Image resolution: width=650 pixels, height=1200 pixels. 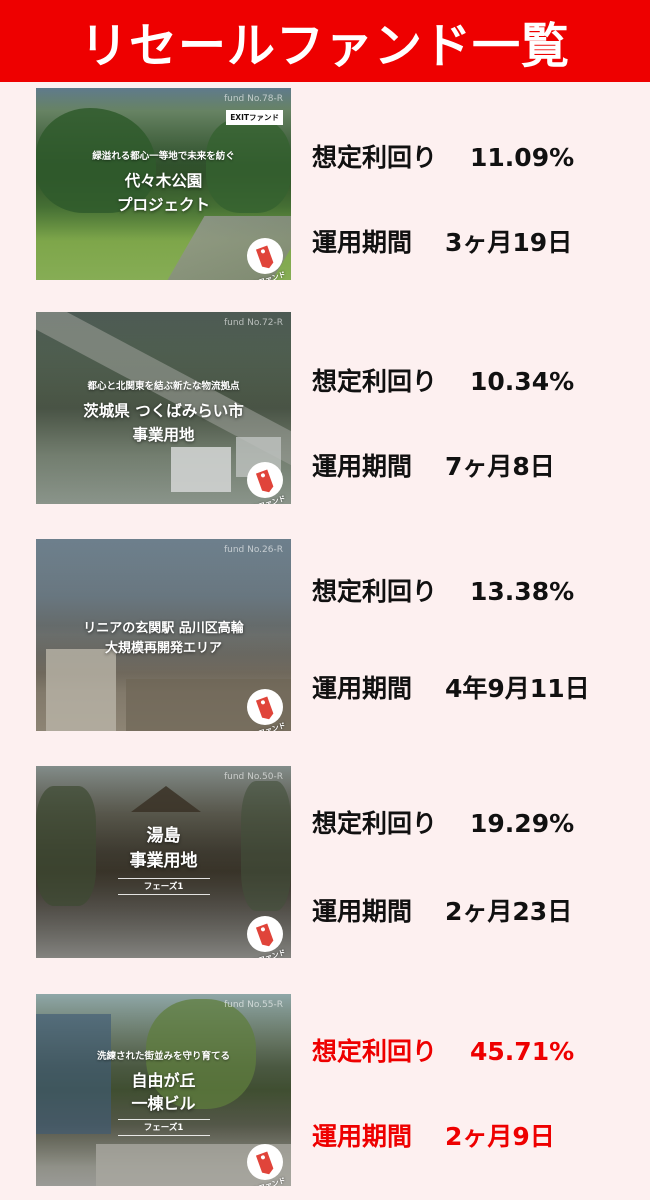 What do you see at coordinates (522, 1051) in the screenshot?
I see `yield-value: 45.71%` at bounding box center [522, 1051].